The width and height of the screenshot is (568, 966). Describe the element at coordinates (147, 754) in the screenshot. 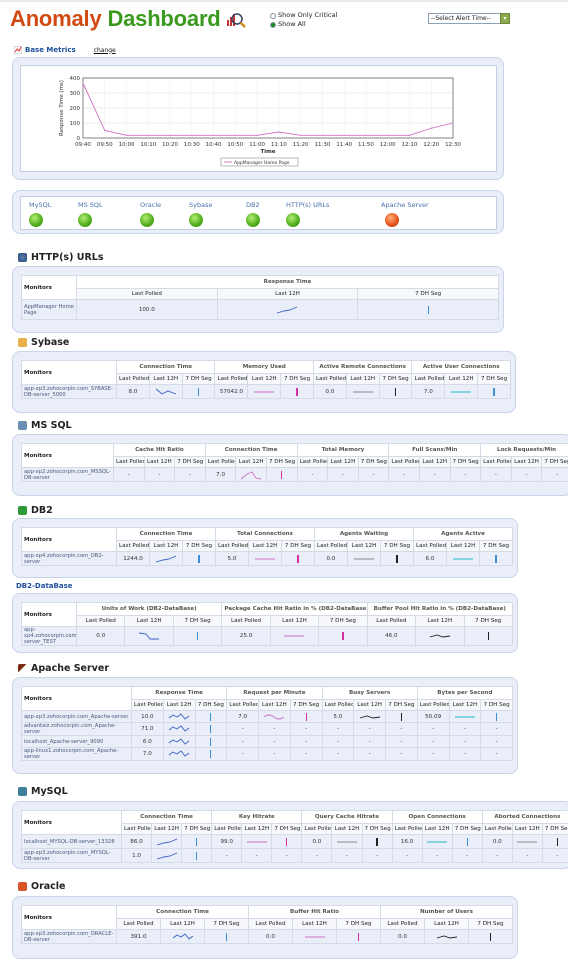

I see `last-polled-value: 7.0` at that location.